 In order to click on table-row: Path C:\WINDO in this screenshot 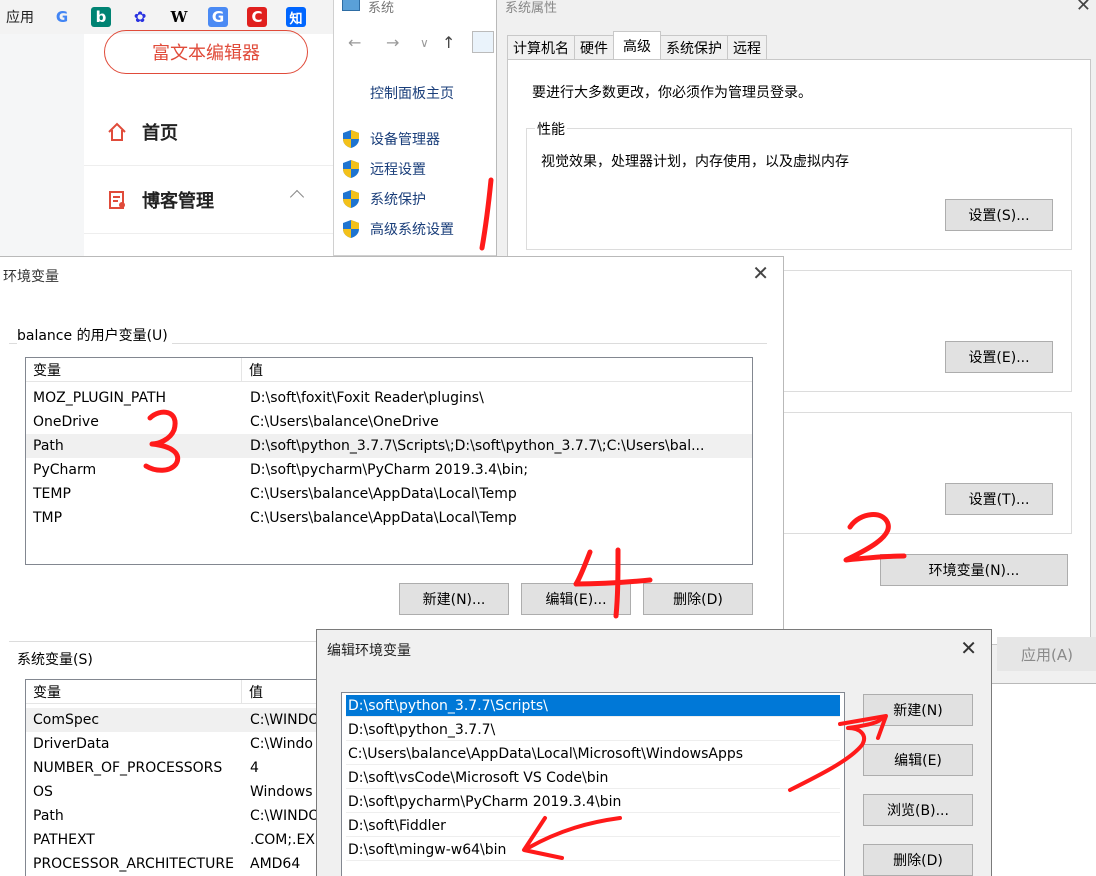, I will do `click(175, 816)`.